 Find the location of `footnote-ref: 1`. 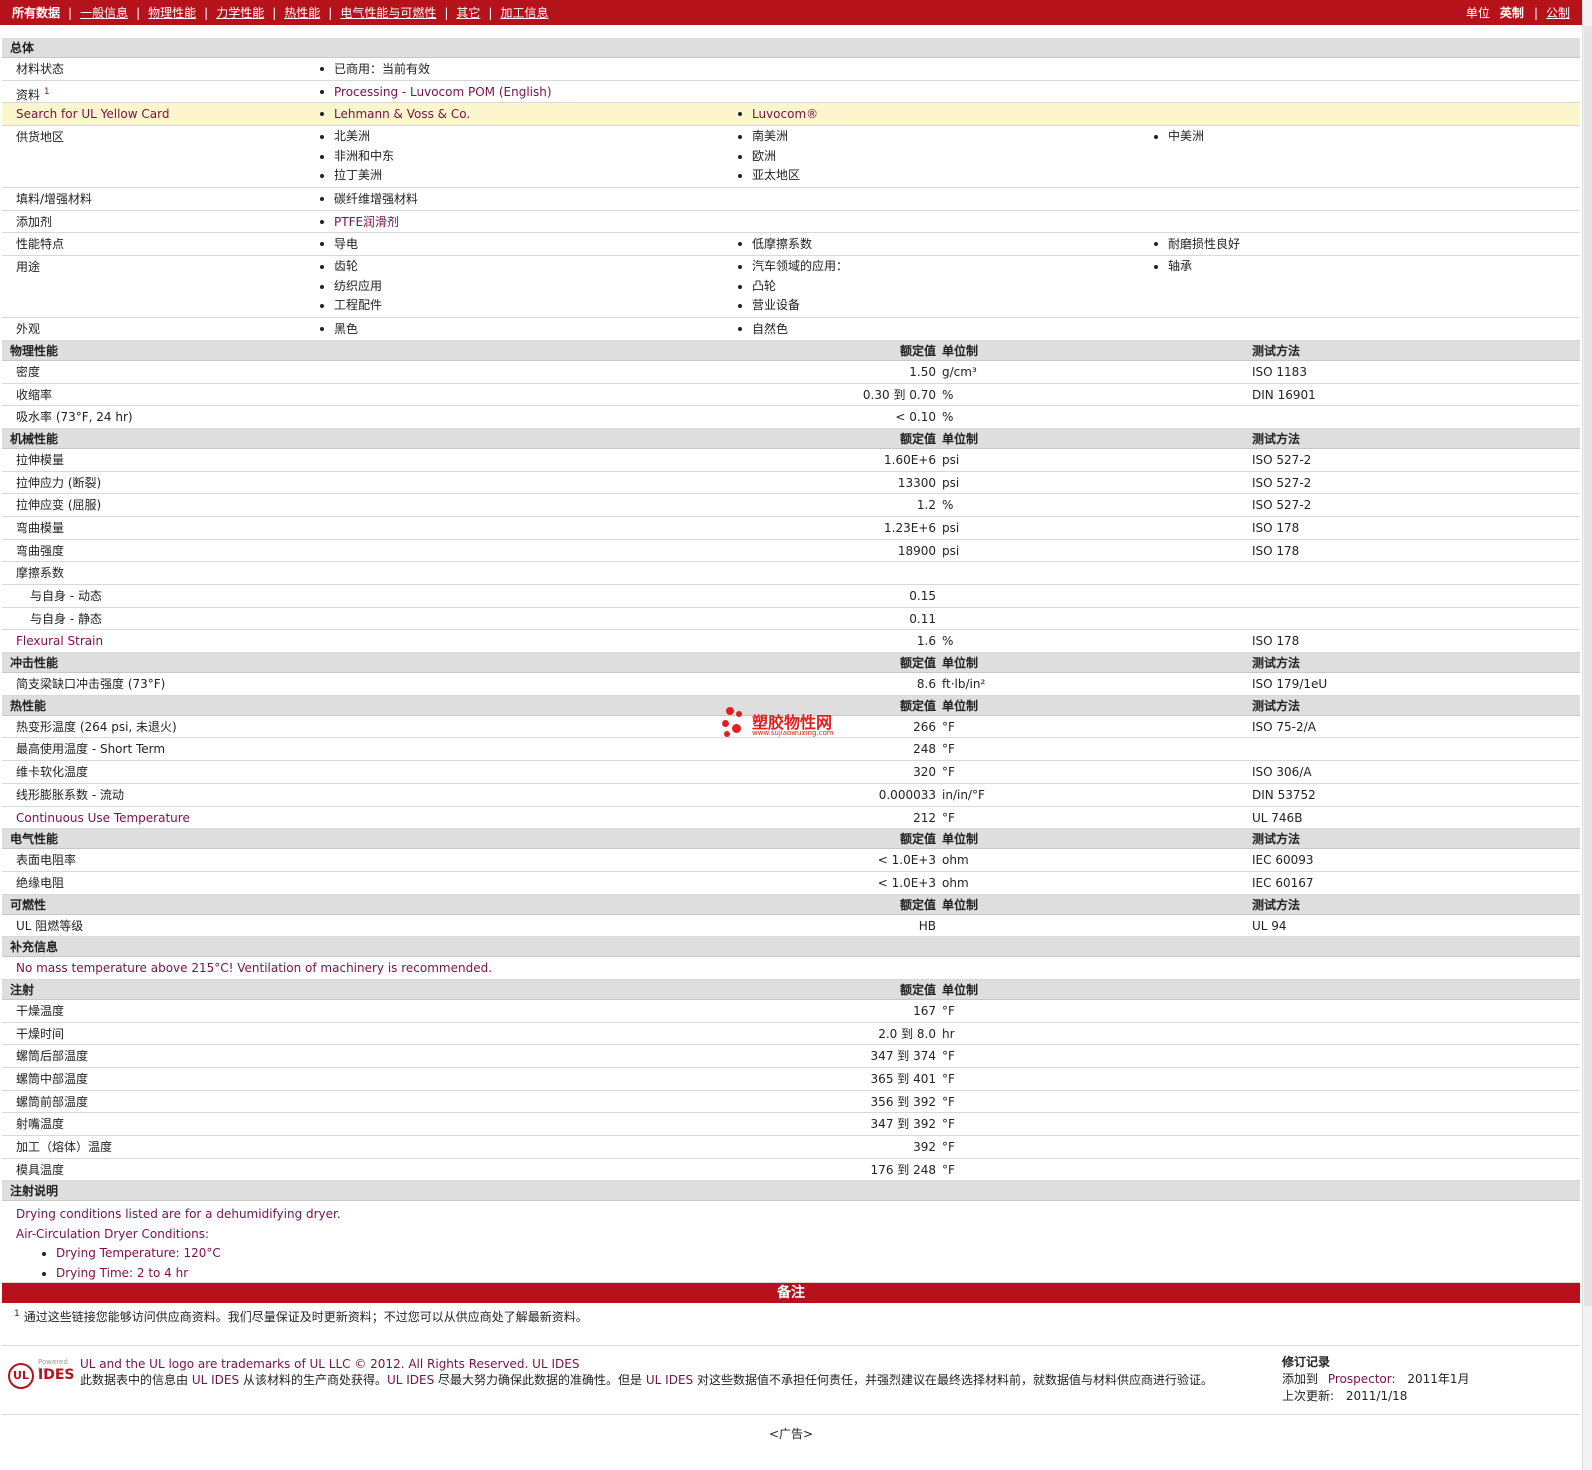

footnote-ref: 1 is located at coordinates (47, 92).